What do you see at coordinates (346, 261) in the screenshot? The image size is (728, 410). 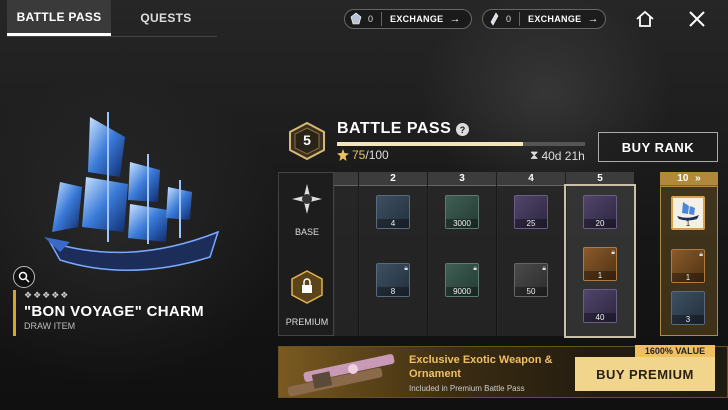 I see `reward-column-partial` at bounding box center [346, 261].